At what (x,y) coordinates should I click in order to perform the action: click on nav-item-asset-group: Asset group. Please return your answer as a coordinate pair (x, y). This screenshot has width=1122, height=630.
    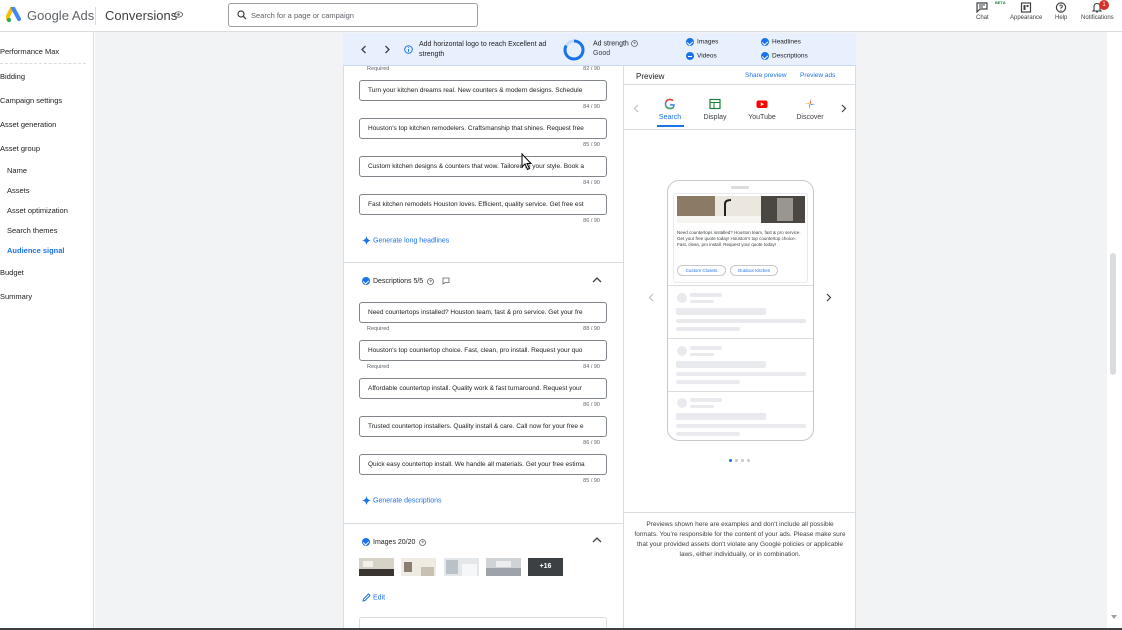
    Looking at the image, I should click on (20, 148).